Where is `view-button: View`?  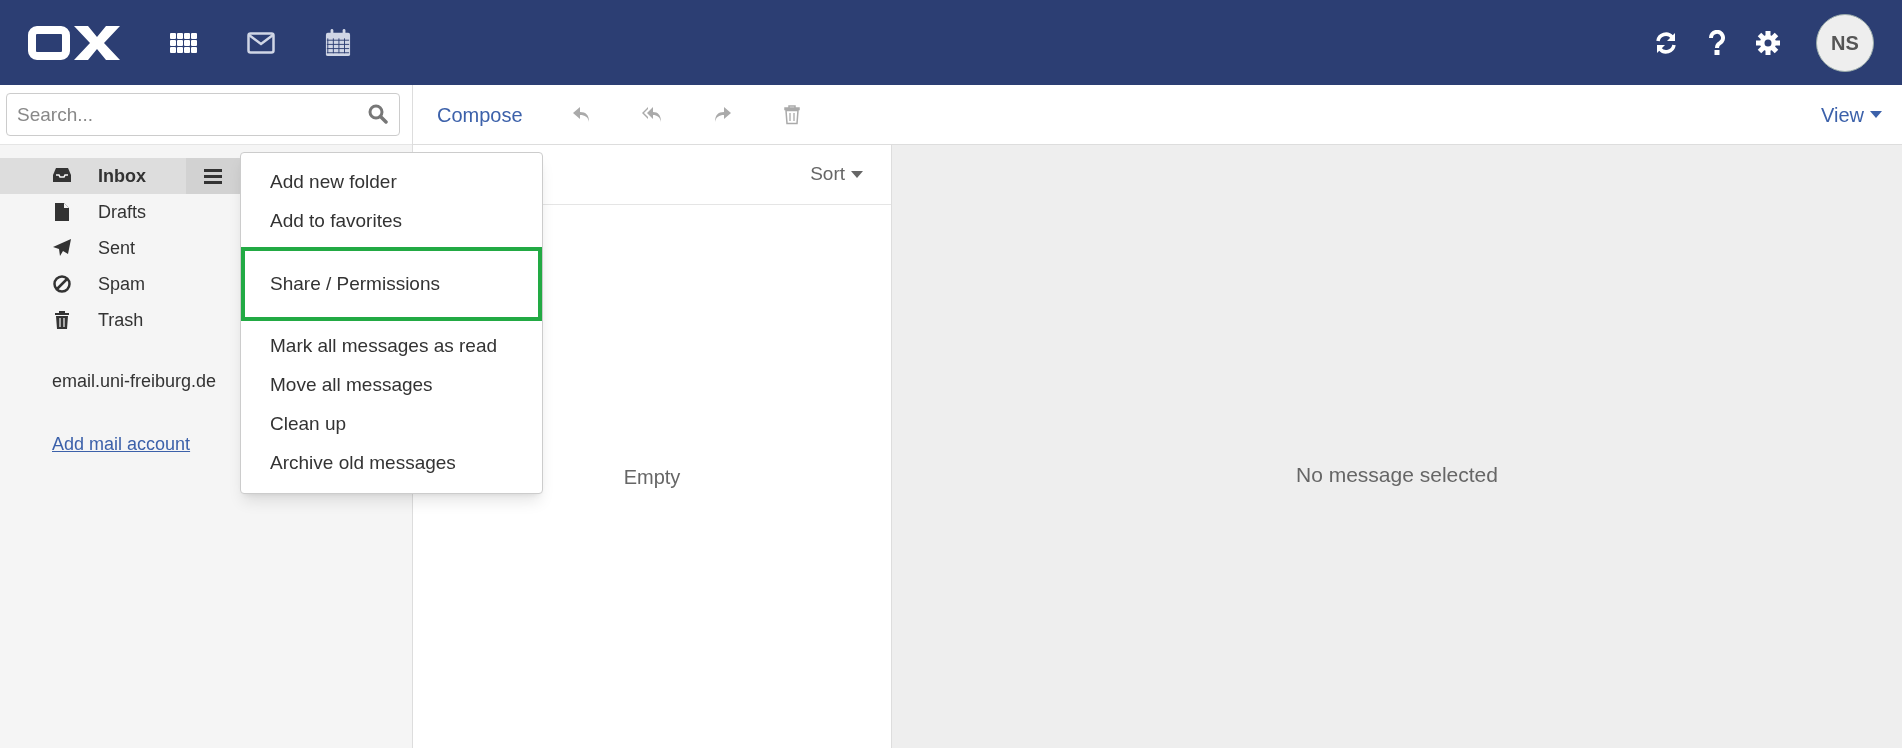 view-button: View is located at coordinates (1851, 114).